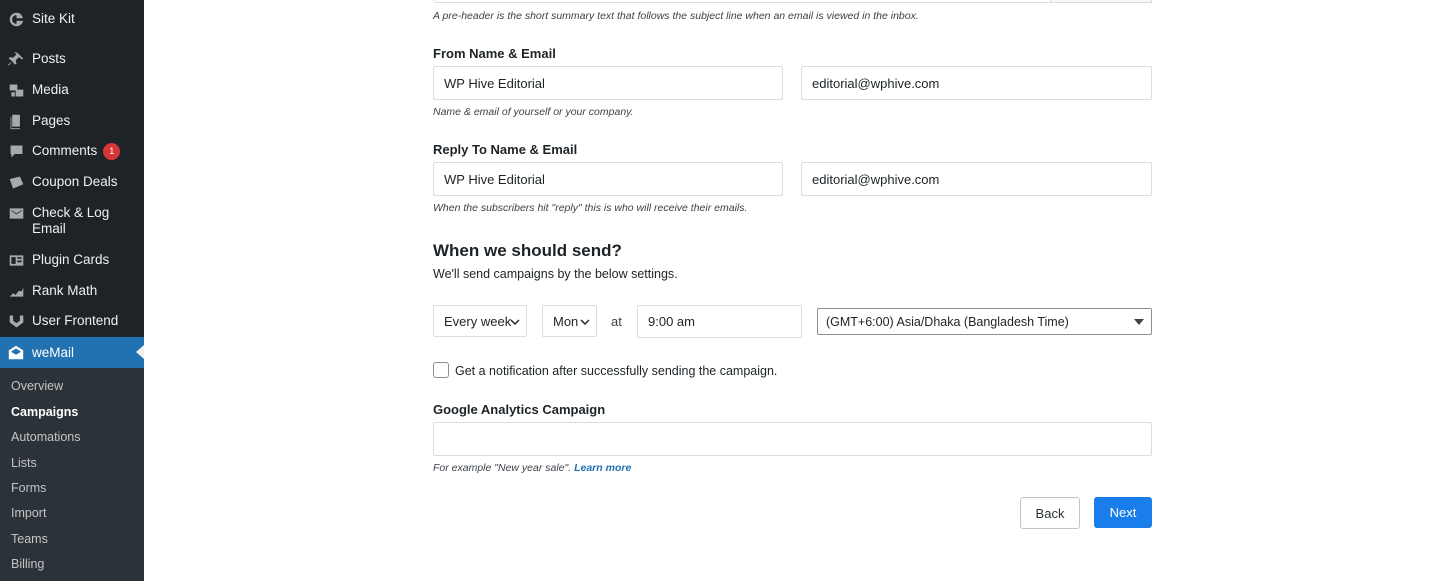 Image resolution: width=1439 pixels, height=581 pixels. Describe the element at coordinates (16, 59) in the screenshot. I see `pin-icon` at that location.